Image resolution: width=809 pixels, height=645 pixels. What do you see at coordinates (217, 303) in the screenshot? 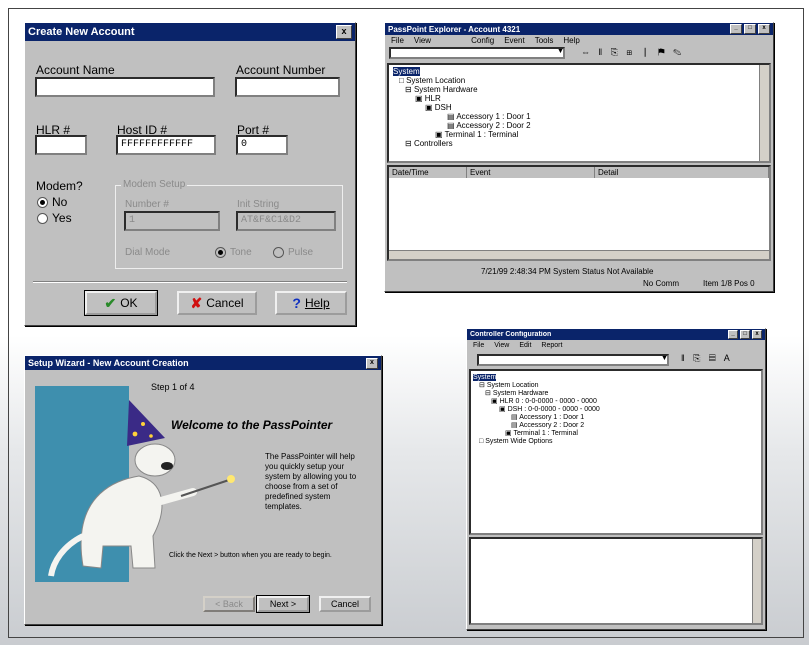
I see `cancel-button: ✘ Cancel` at bounding box center [217, 303].